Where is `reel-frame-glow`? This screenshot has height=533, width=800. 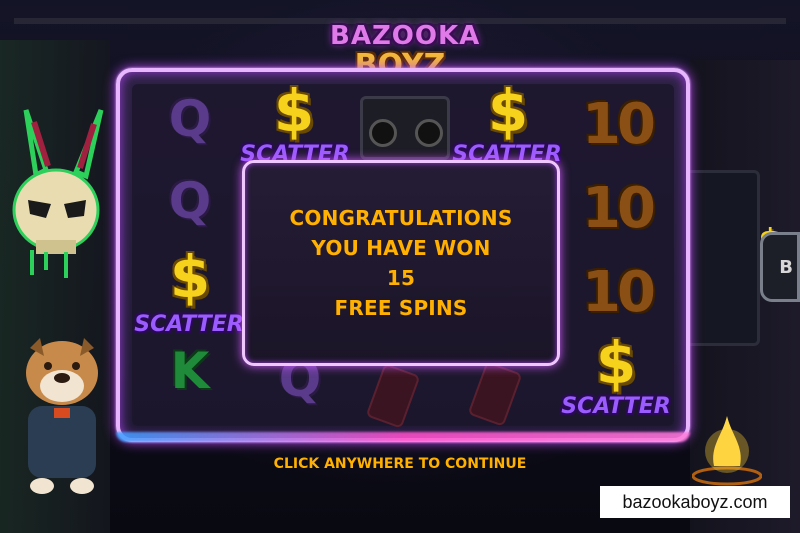
reel-frame-glow is located at coordinates (403, 437).